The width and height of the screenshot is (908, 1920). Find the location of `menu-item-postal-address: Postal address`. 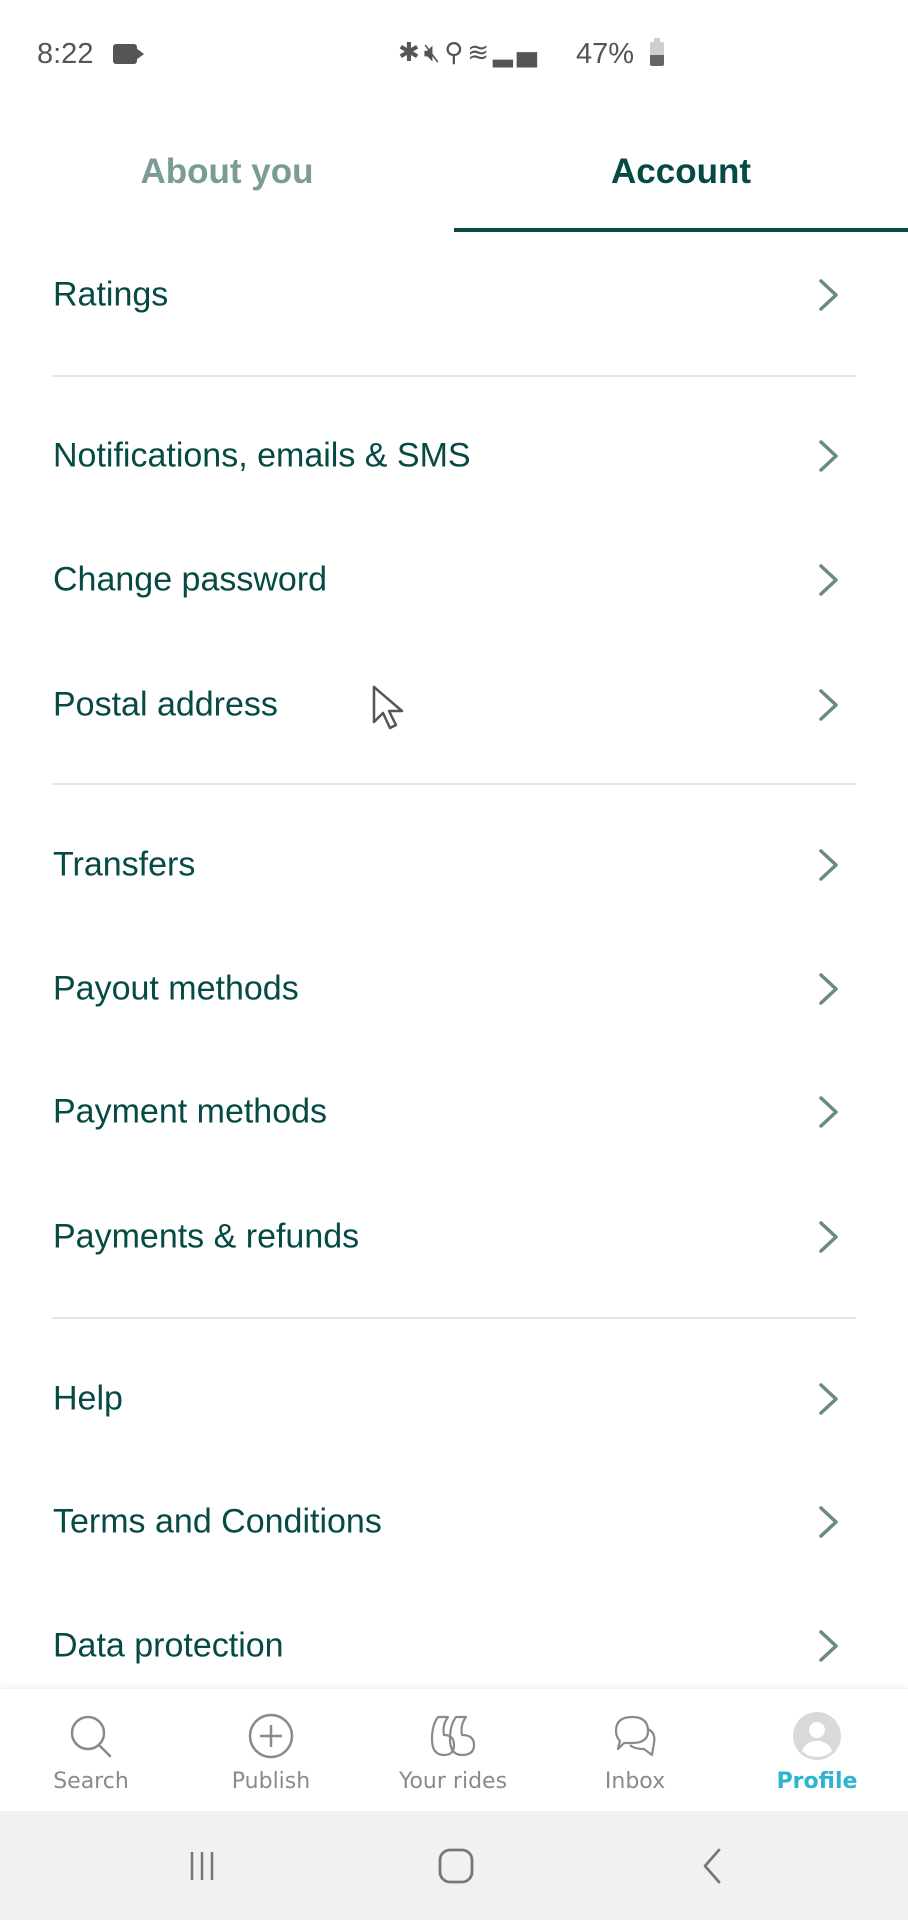

menu-item-postal-address: Postal address is located at coordinates (454, 705).